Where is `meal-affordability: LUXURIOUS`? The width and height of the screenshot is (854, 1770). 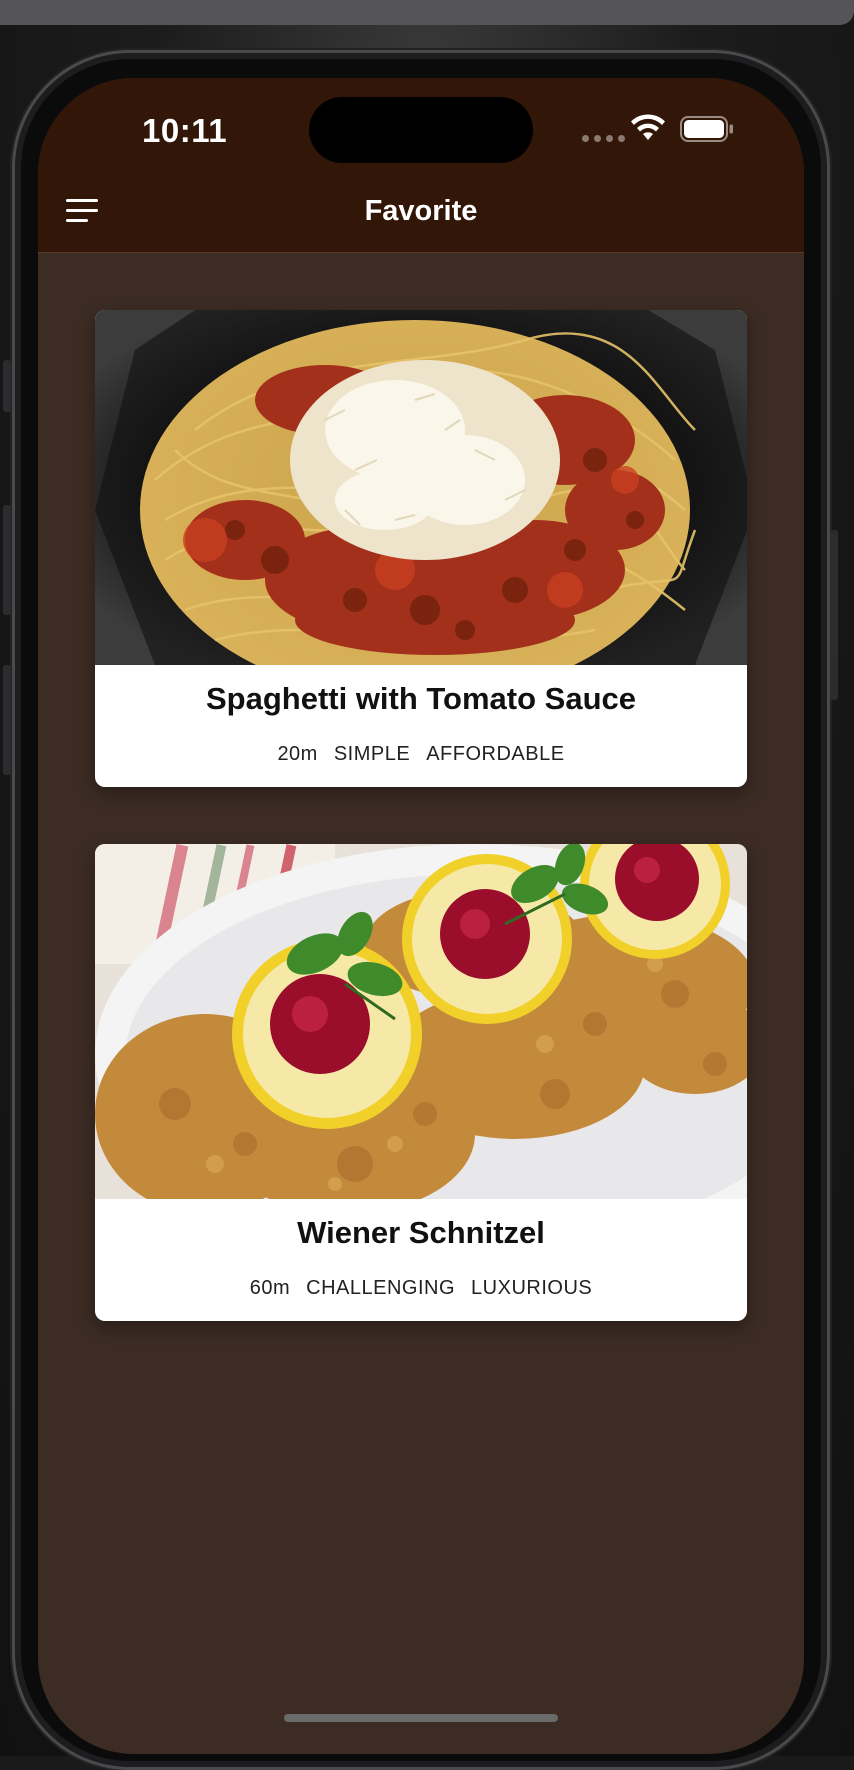
meal-affordability: LUXURIOUS is located at coordinates (531, 1288).